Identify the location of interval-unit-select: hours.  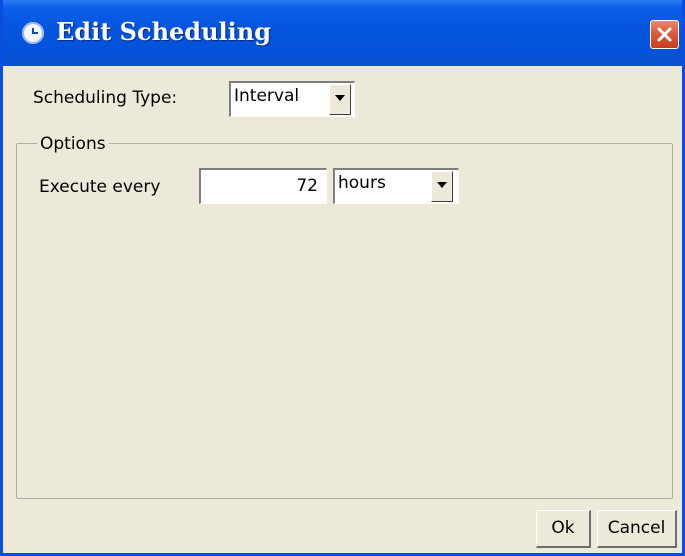
(396, 186).